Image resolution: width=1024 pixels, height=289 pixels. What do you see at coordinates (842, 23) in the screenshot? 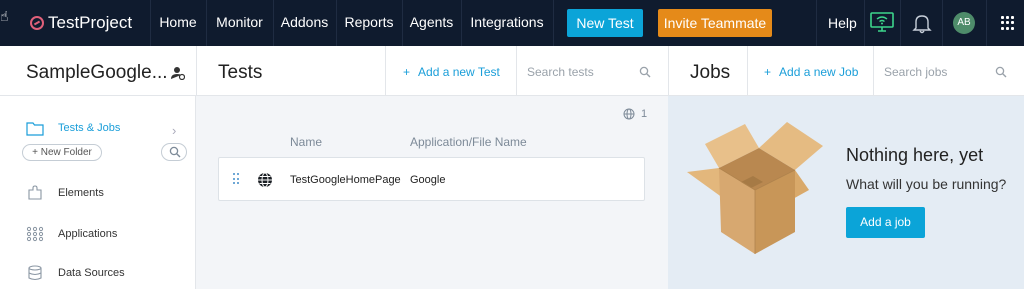
I see `help-link: Help` at bounding box center [842, 23].